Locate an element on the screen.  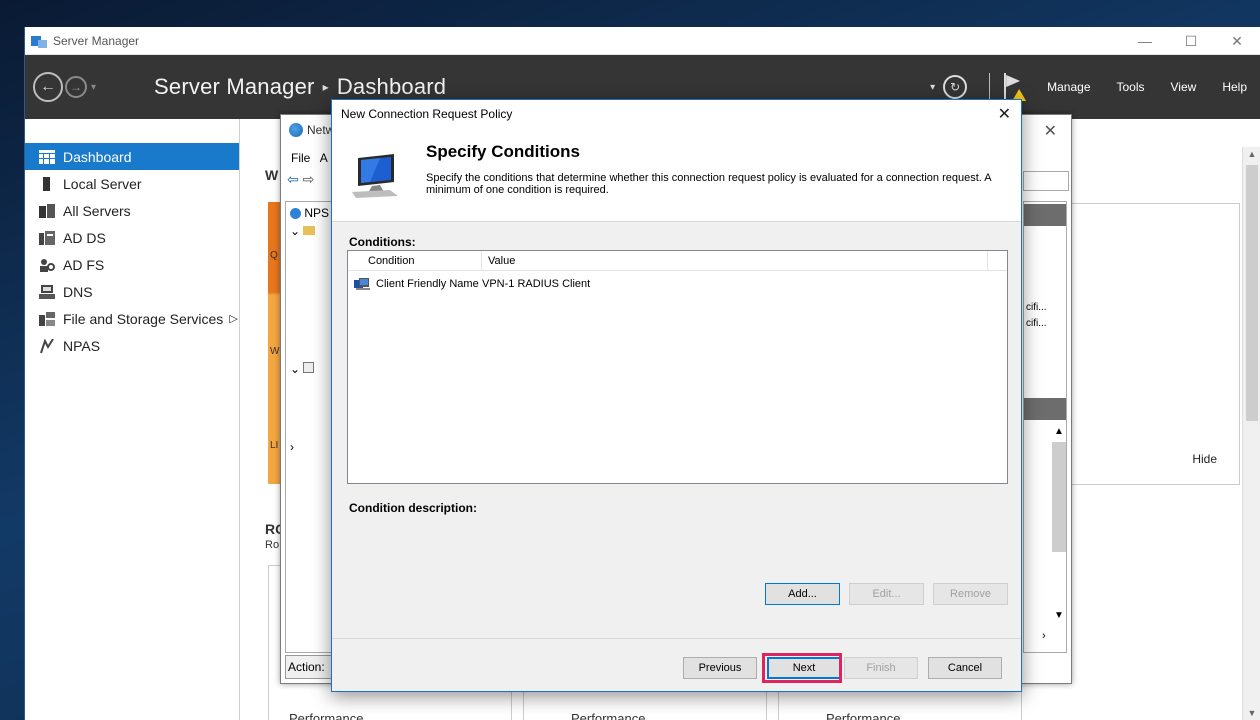
refresh-dropdown-icon: ▾ is located at coordinates (932, 87).